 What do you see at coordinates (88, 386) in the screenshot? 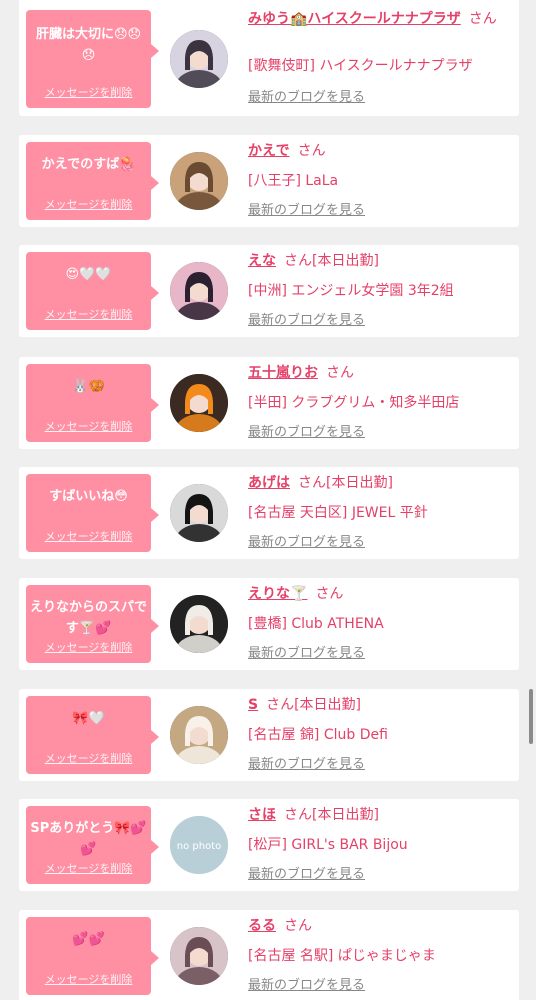
I see `message-text: 🐰🥨` at bounding box center [88, 386].